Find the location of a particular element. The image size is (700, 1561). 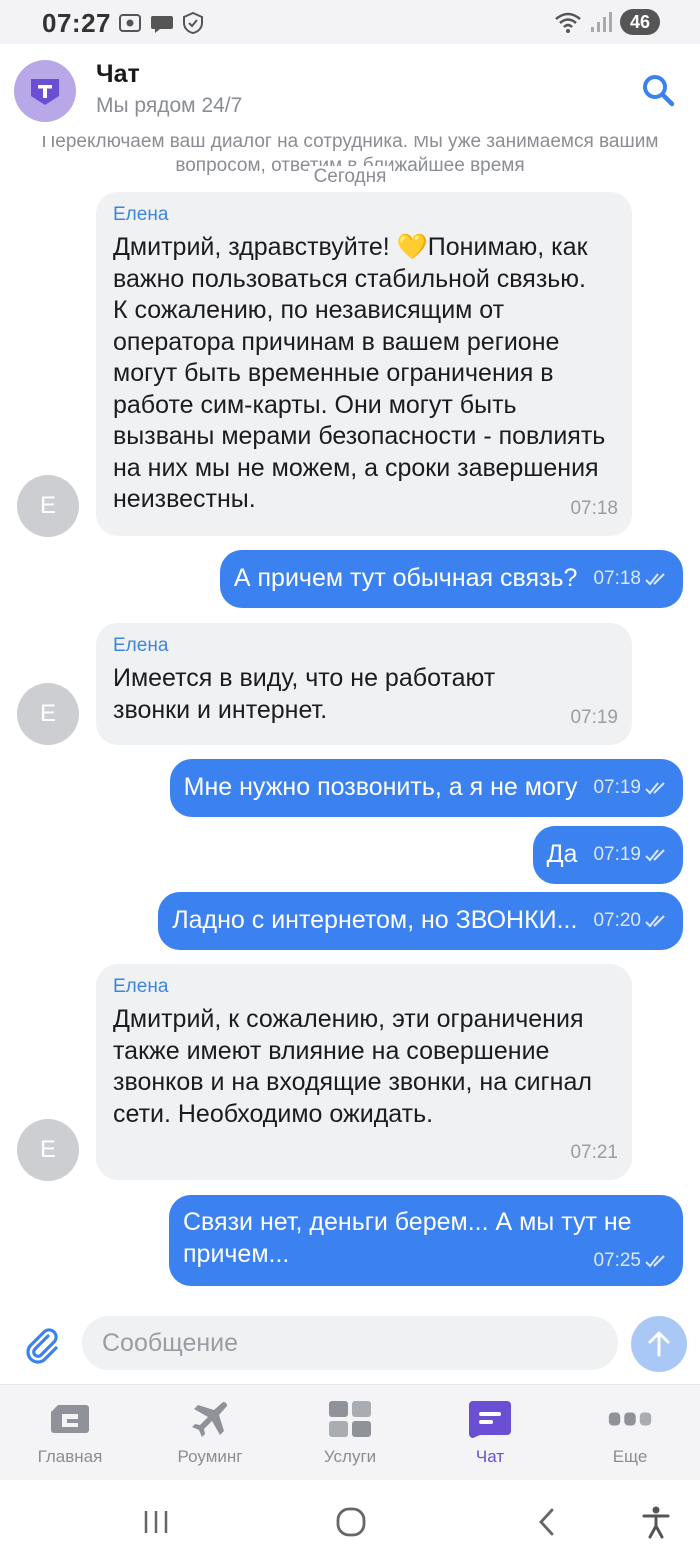

recent-apps-button is located at coordinates (156, 1522).